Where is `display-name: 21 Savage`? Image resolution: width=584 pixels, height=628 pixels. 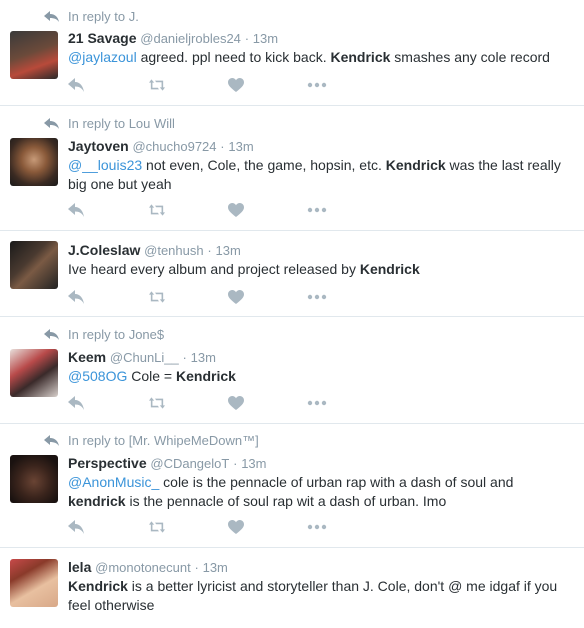
display-name: 21 Savage is located at coordinates (102, 38).